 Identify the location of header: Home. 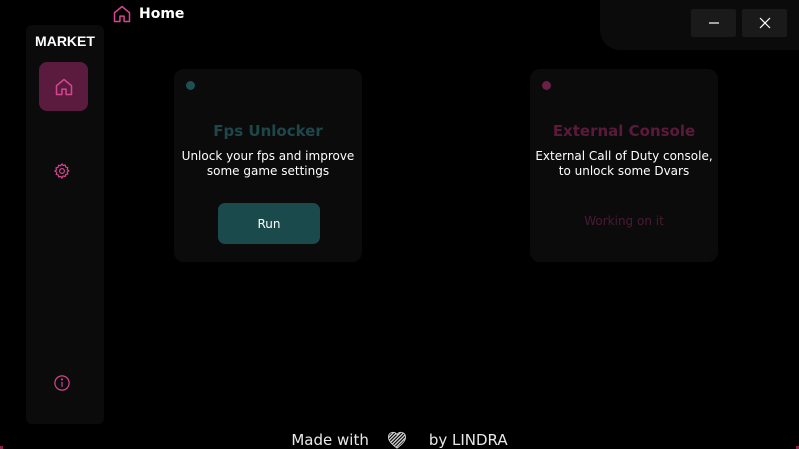
(148, 13).